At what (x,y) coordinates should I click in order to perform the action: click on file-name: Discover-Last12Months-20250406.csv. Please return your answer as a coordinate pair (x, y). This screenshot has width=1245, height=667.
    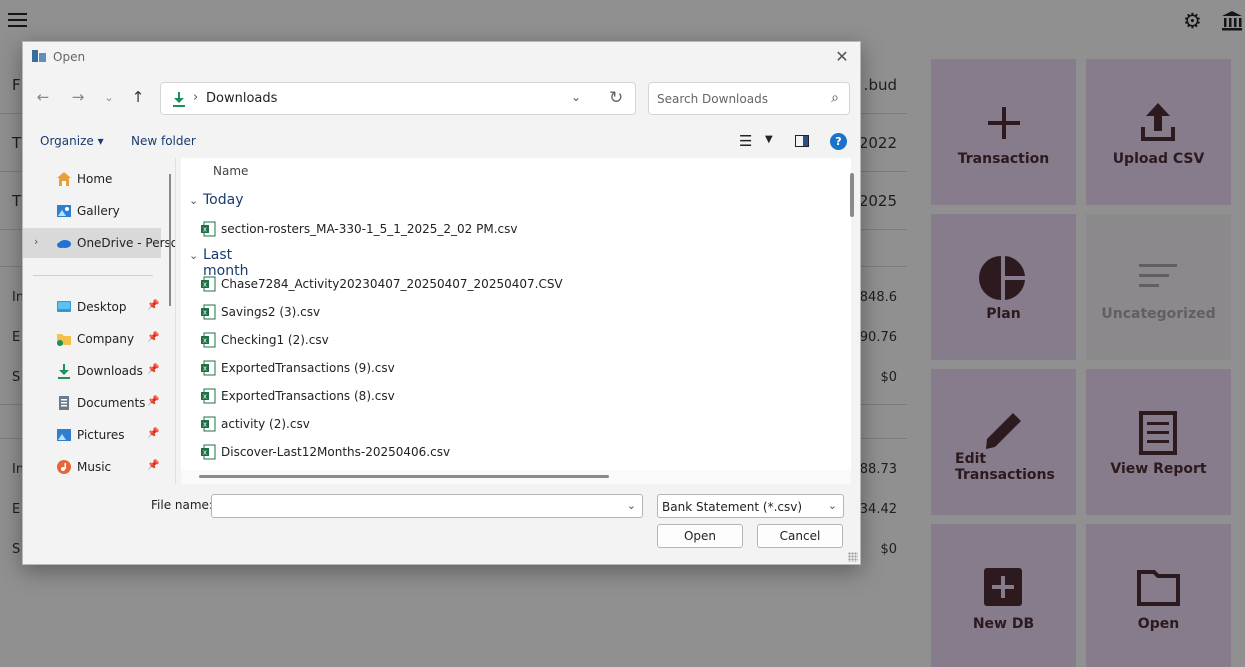
    Looking at the image, I should click on (336, 452).